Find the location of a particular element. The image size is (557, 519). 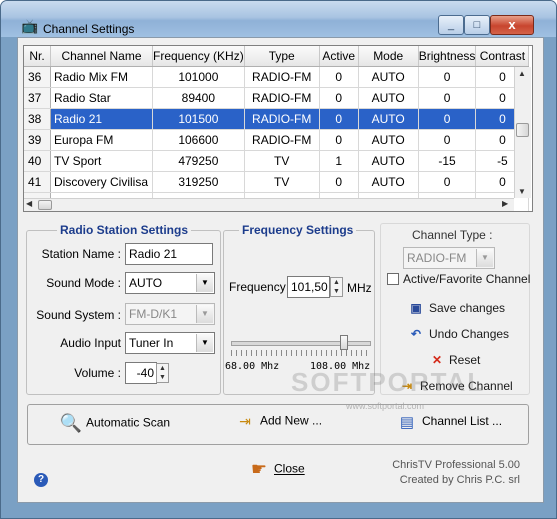

title-bar: 📺 Channel Settings _ □ x is located at coordinates (278, 19).